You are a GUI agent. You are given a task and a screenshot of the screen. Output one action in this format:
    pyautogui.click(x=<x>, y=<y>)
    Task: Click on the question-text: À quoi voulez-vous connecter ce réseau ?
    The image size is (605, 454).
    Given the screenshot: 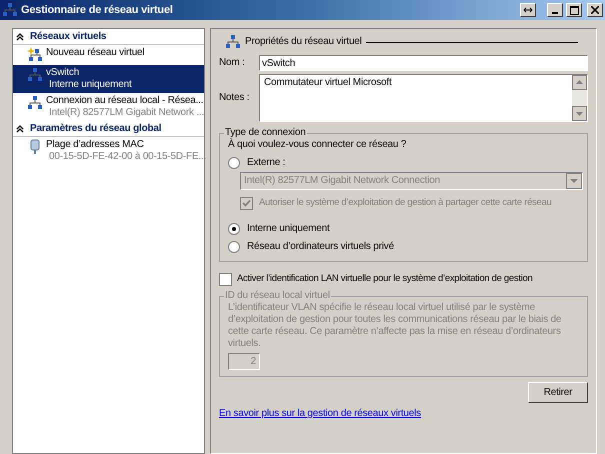 What is the action you would take?
    pyautogui.click(x=318, y=145)
    